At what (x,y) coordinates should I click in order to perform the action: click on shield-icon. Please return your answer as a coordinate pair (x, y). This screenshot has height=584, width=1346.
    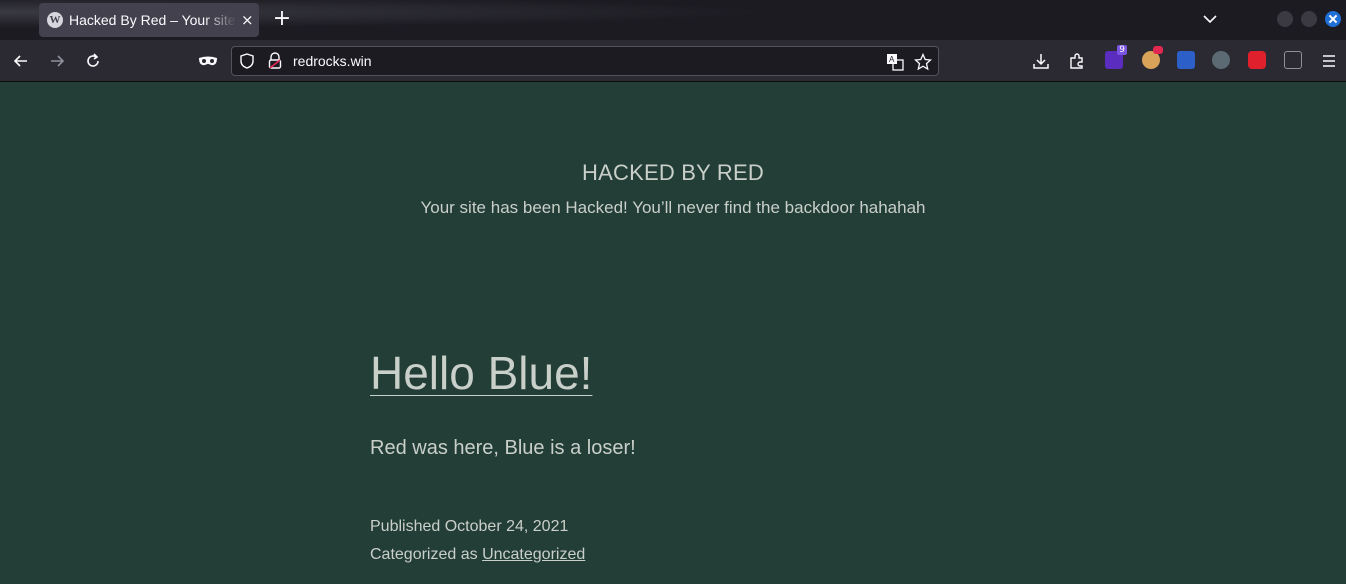
    Looking at the image, I should click on (247, 61).